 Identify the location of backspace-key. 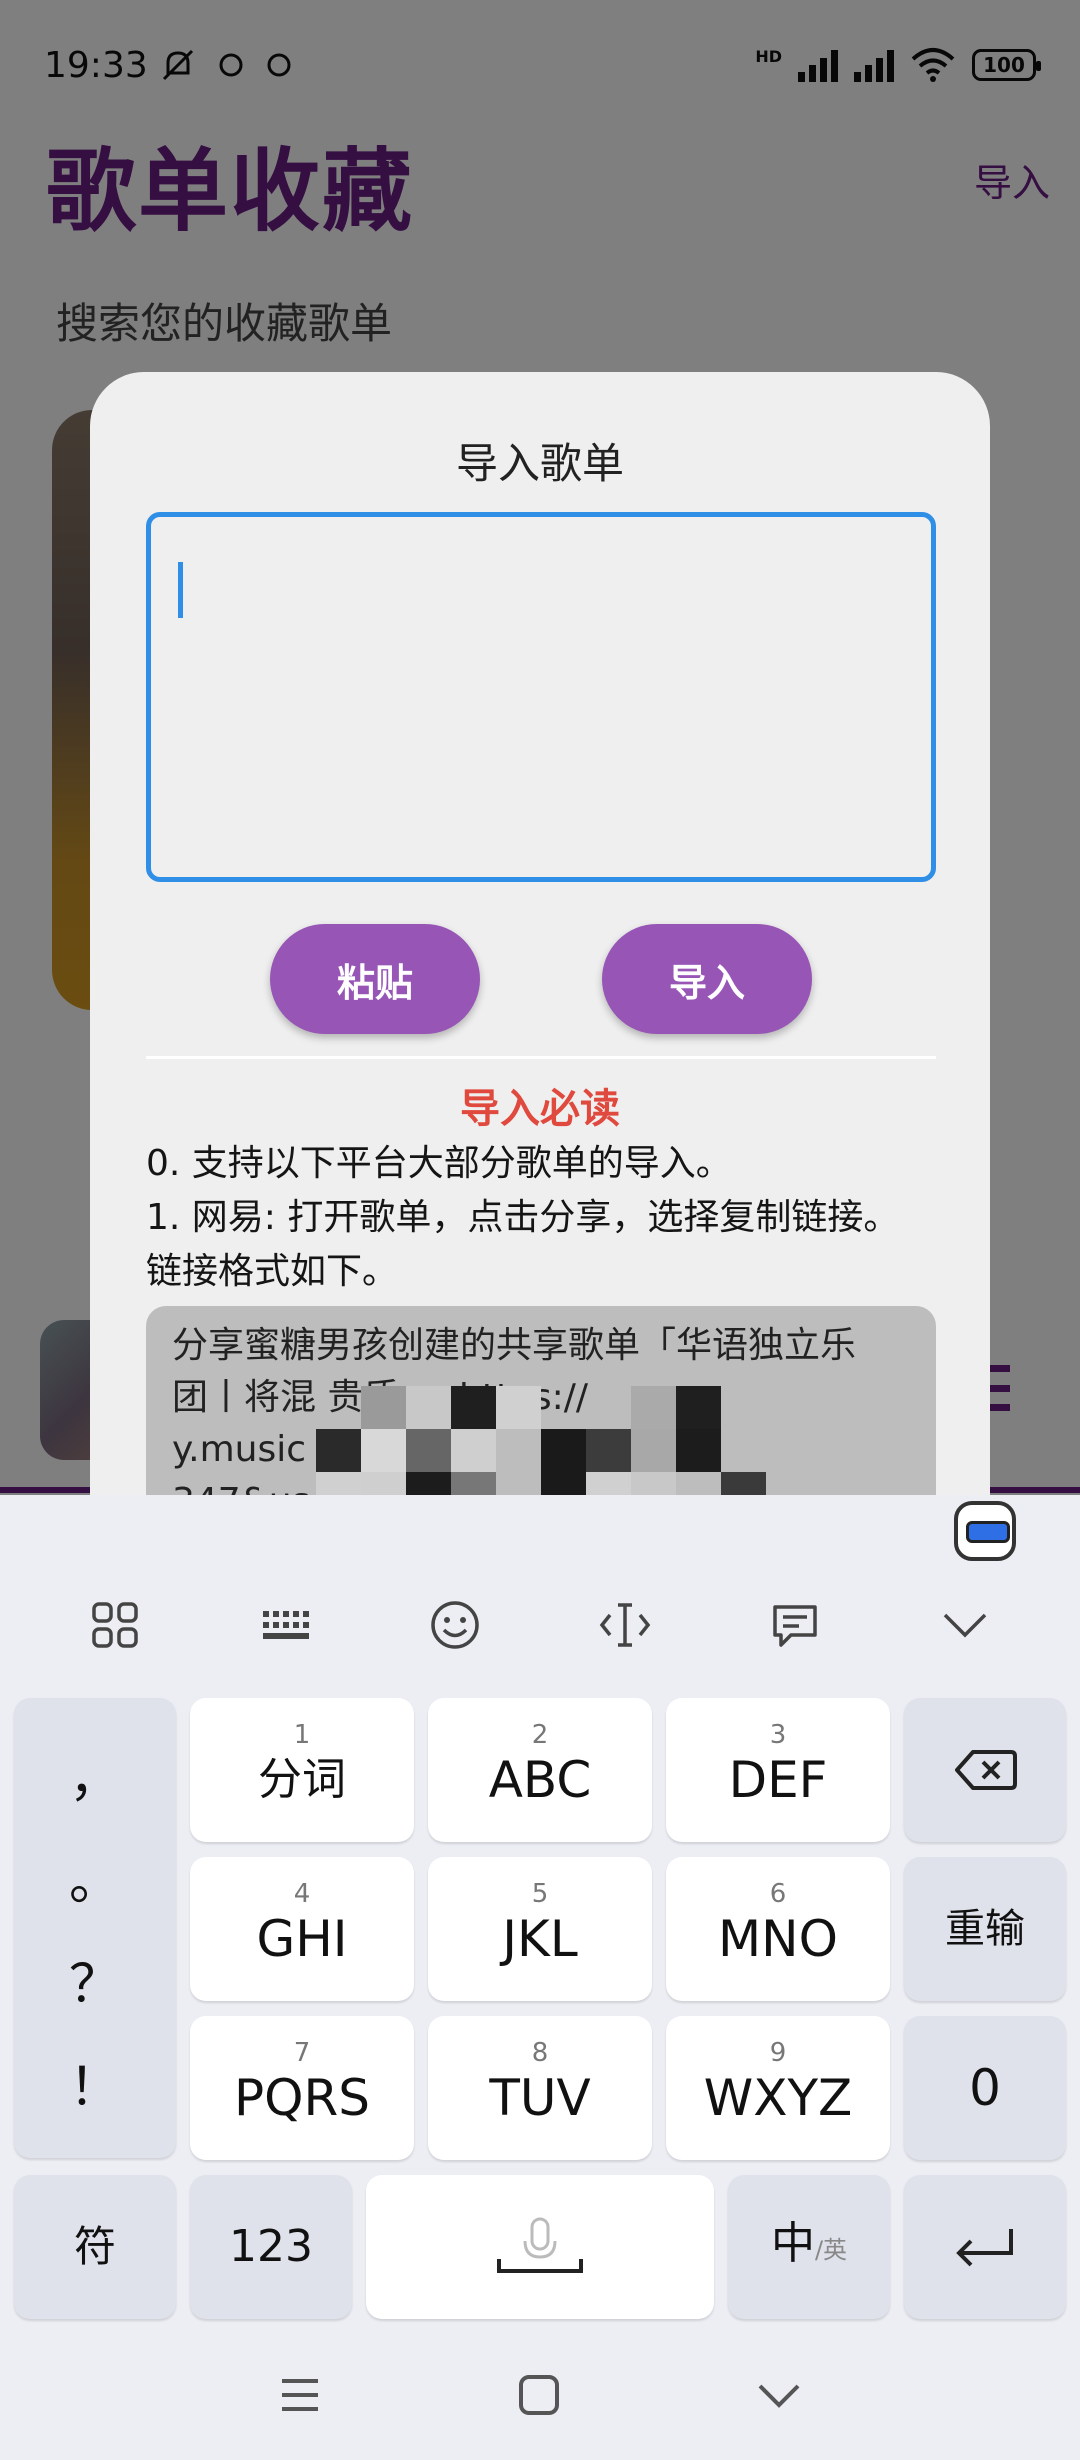
(985, 1770).